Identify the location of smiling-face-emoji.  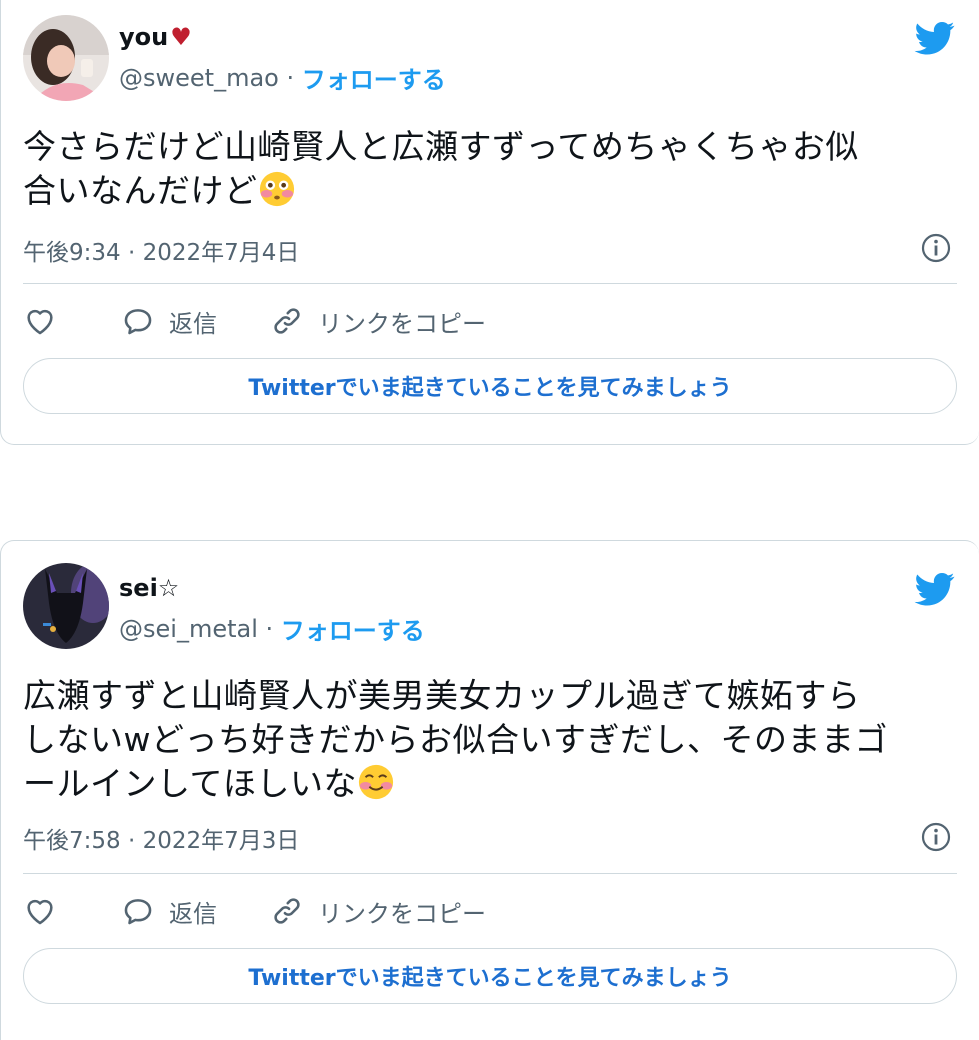
(376, 782).